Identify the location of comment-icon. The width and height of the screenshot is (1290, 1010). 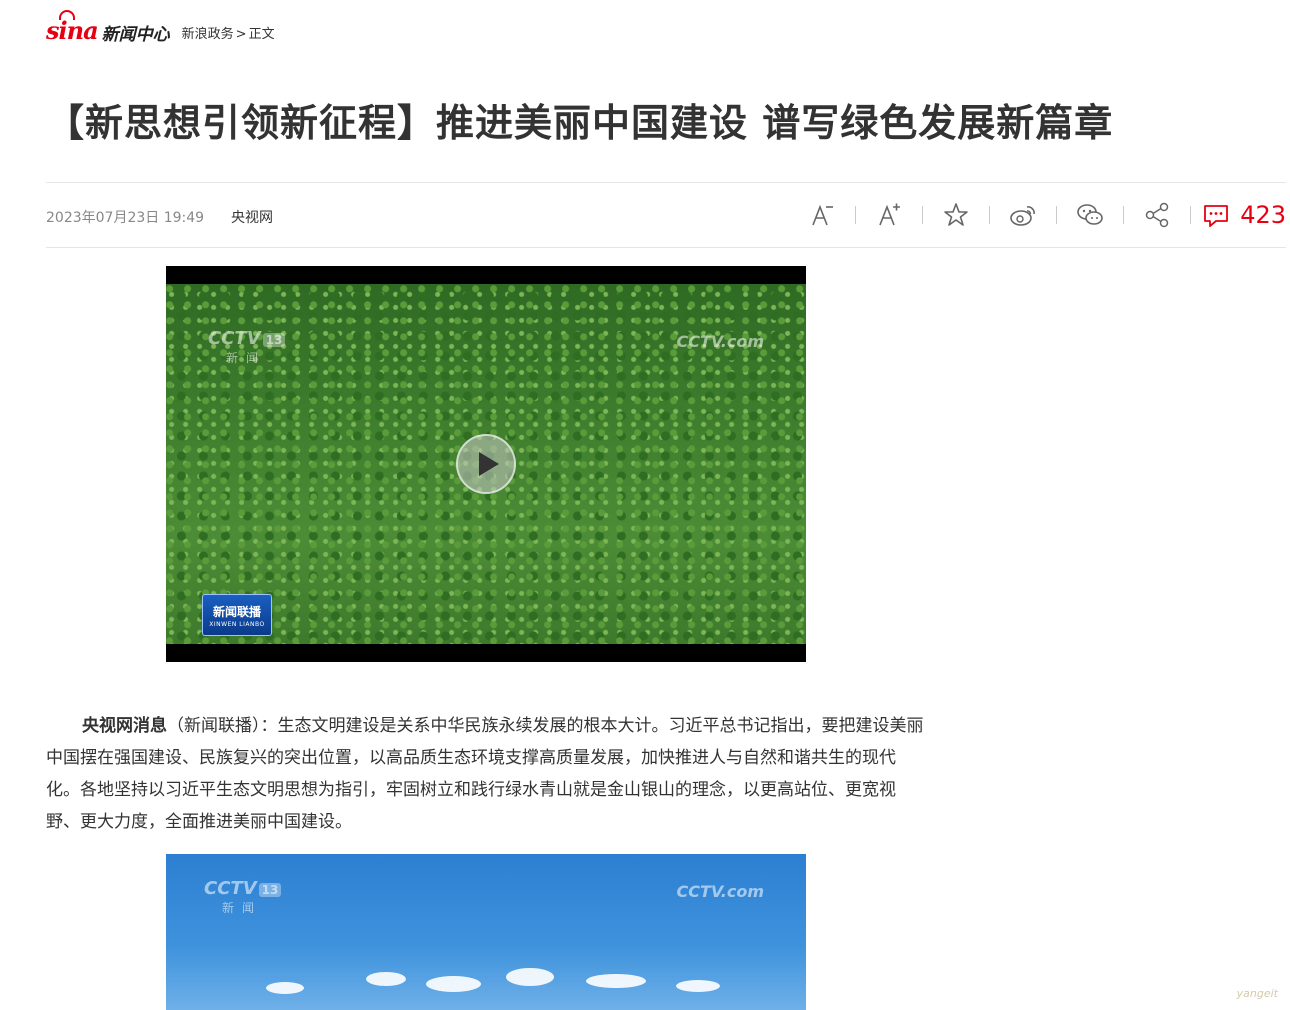
(1216, 216).